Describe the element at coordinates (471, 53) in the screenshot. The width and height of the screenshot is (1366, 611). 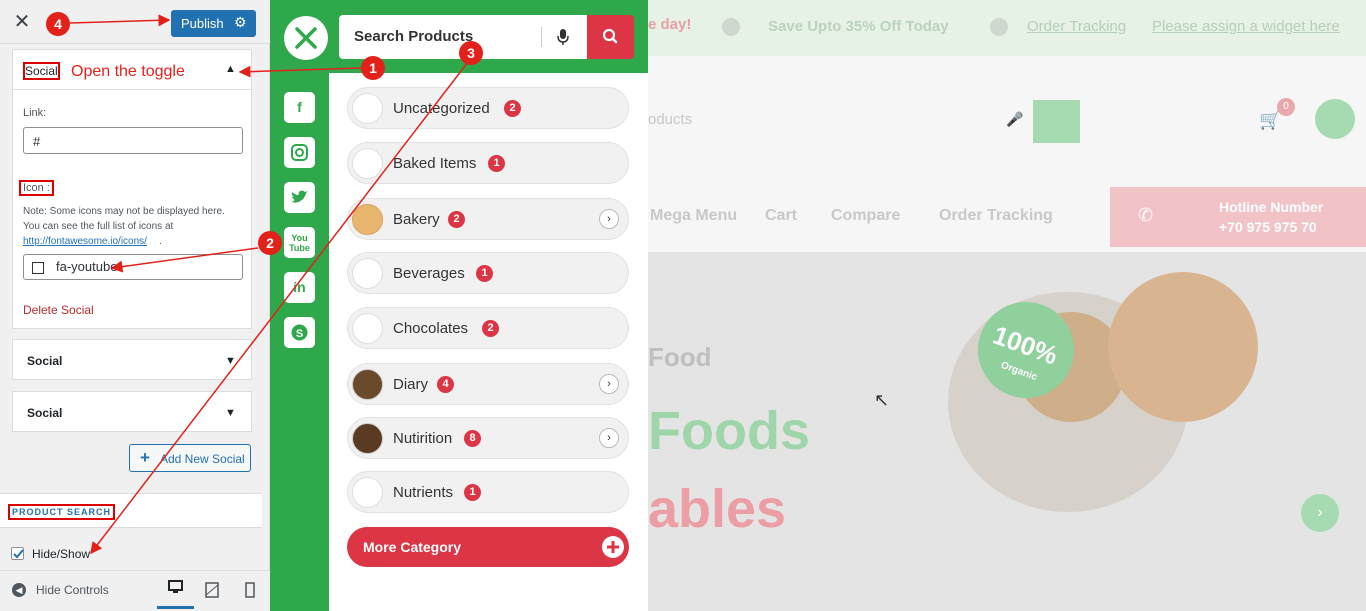
I see `annotation-number: 3` at that location.